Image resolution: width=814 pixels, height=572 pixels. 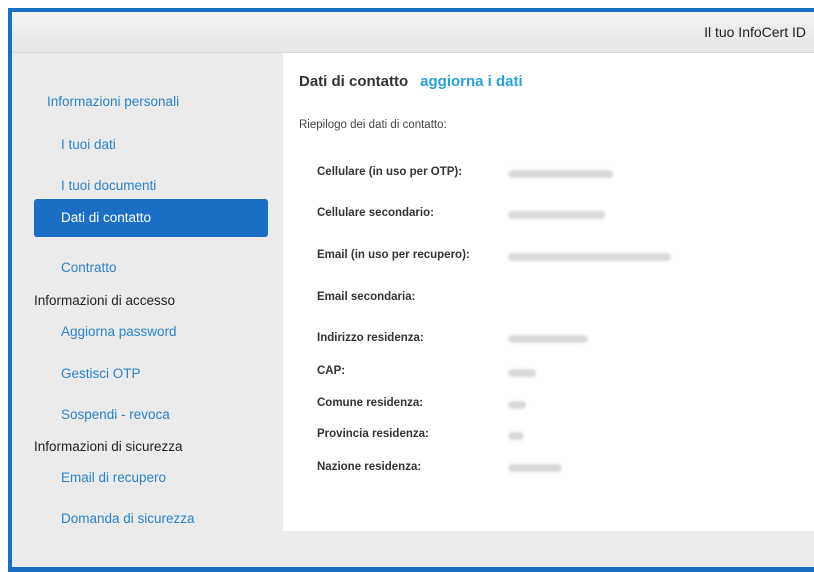 What do you see at coordinates (108, 446) in the screenshot?
I see `sidebar-section-informazioni-di-sicurezza: Informazioni di sicurezza` at bounding box center [108, 446].